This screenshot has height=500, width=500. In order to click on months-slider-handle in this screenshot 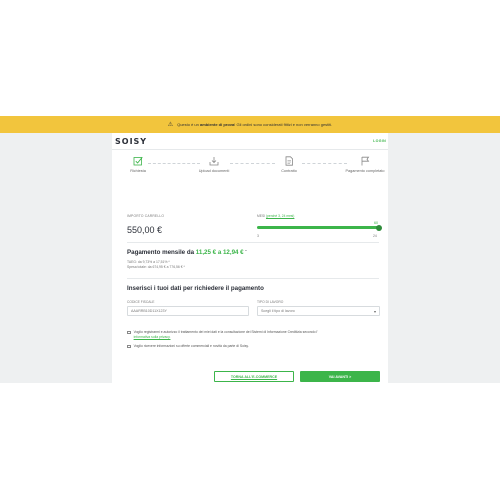, I will do `click(379, 227)`.